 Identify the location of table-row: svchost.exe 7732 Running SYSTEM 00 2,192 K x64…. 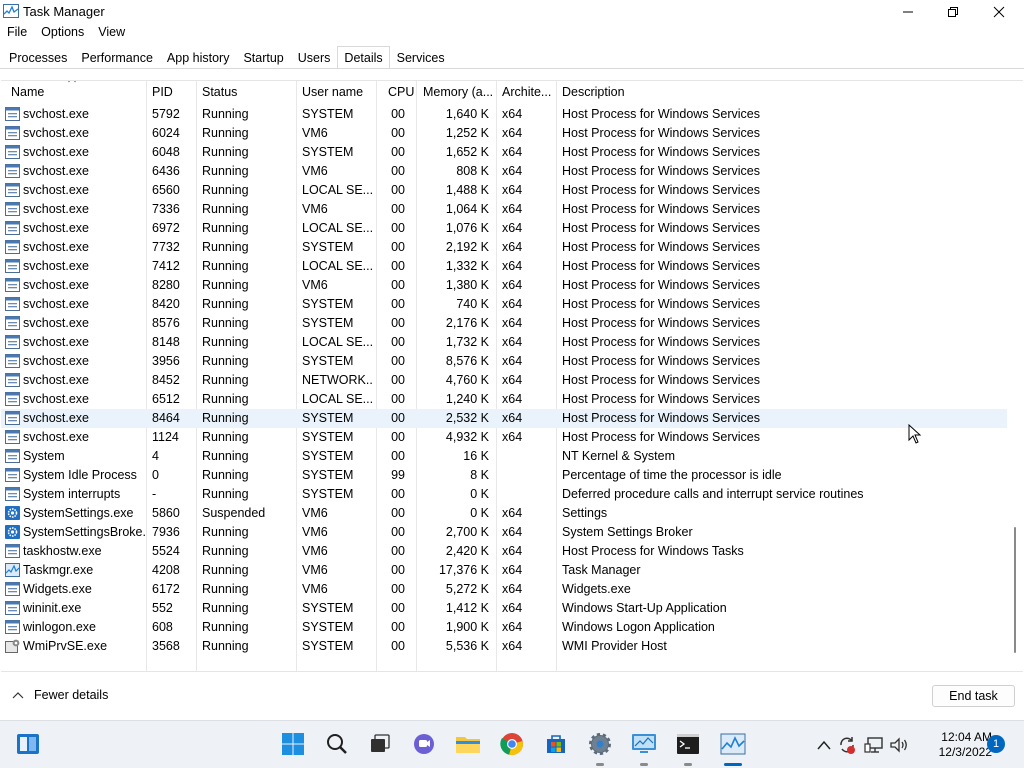
(504, 247).